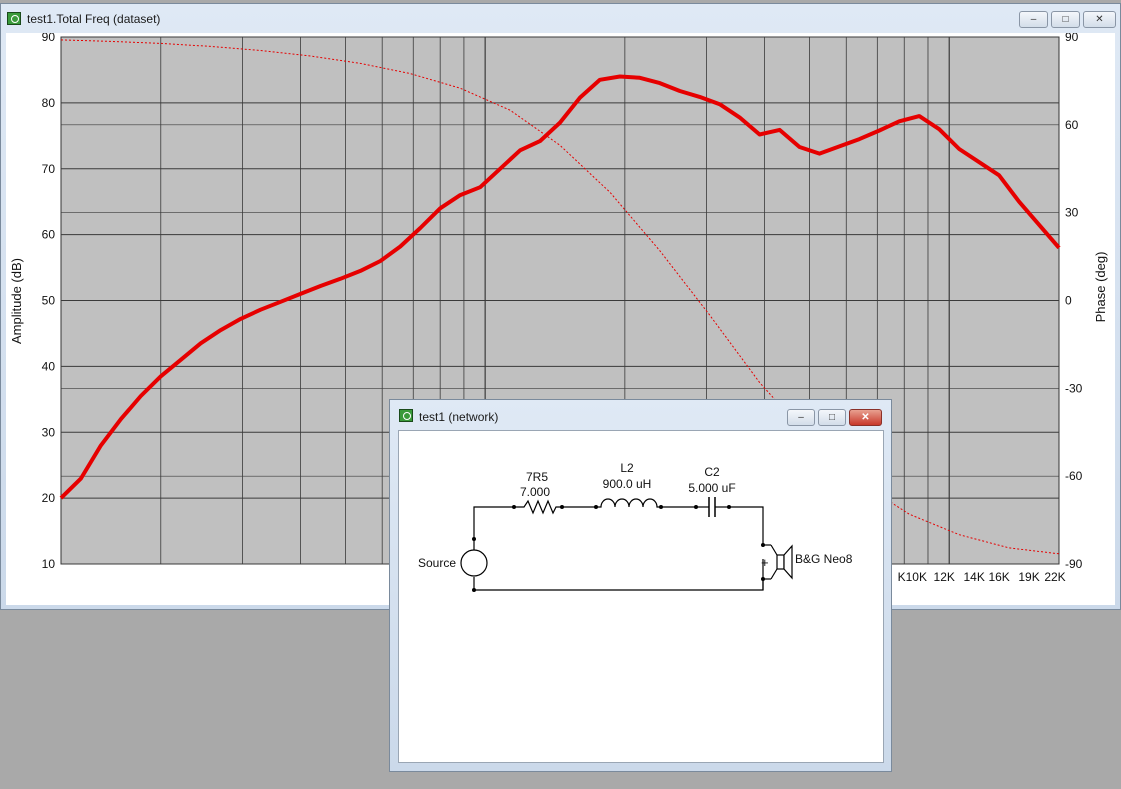 This screenshot has height=789, width=1121. Describe the element at coordinates (973, 577) in the screenshot. I see `x-tick-label: 14K` at that location.